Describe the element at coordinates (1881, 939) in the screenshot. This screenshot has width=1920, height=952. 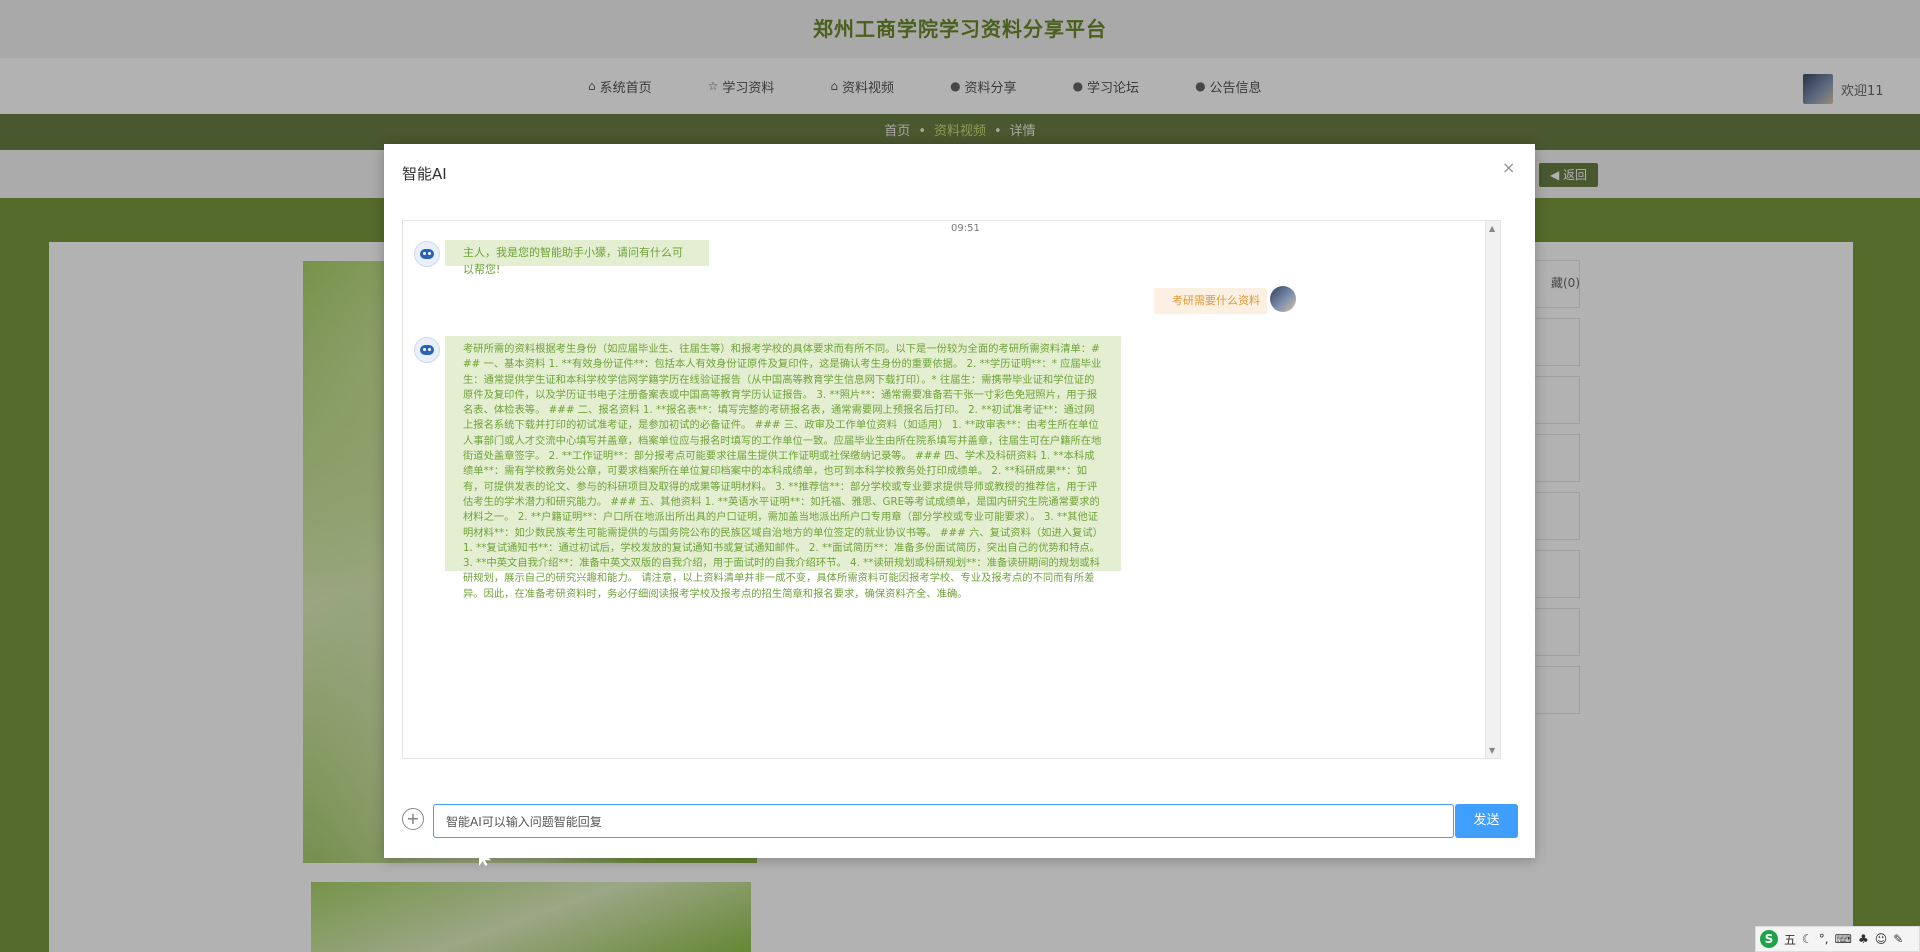
I see `user-icon: ☺` at that location.